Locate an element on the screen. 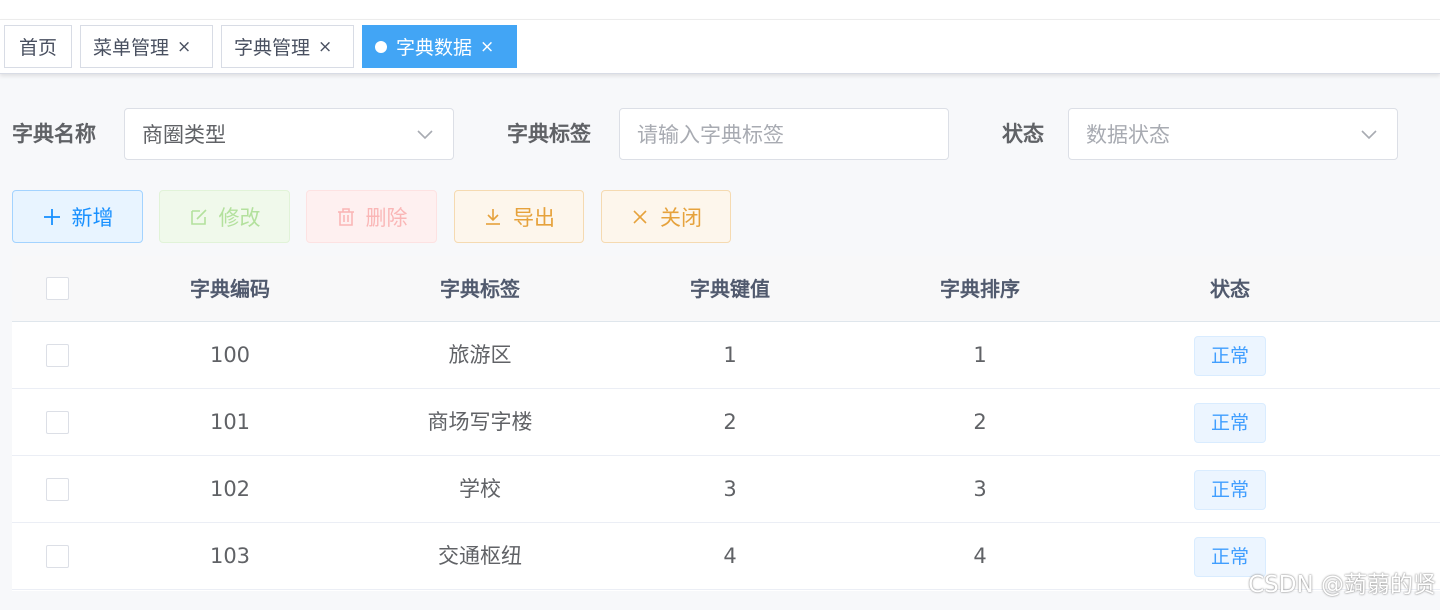 Image resolution: width=1440 pixels, height=610 pixels. column-header: 字典编码 is located at coordinates (230, 289).